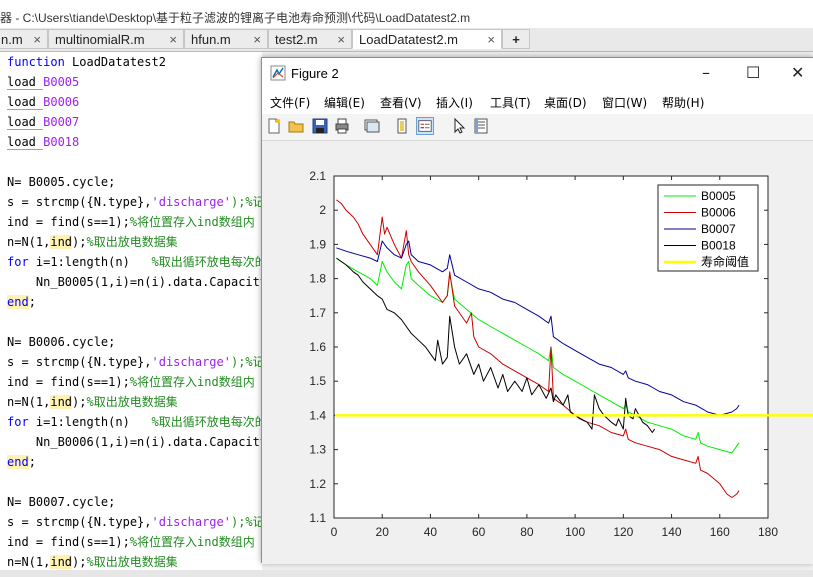 The height and width of the screenshot is (577, 813). Describe the element at coordinates (119, 62) in the screenshot. I see `code-token: LoadDatatest2` at that location.